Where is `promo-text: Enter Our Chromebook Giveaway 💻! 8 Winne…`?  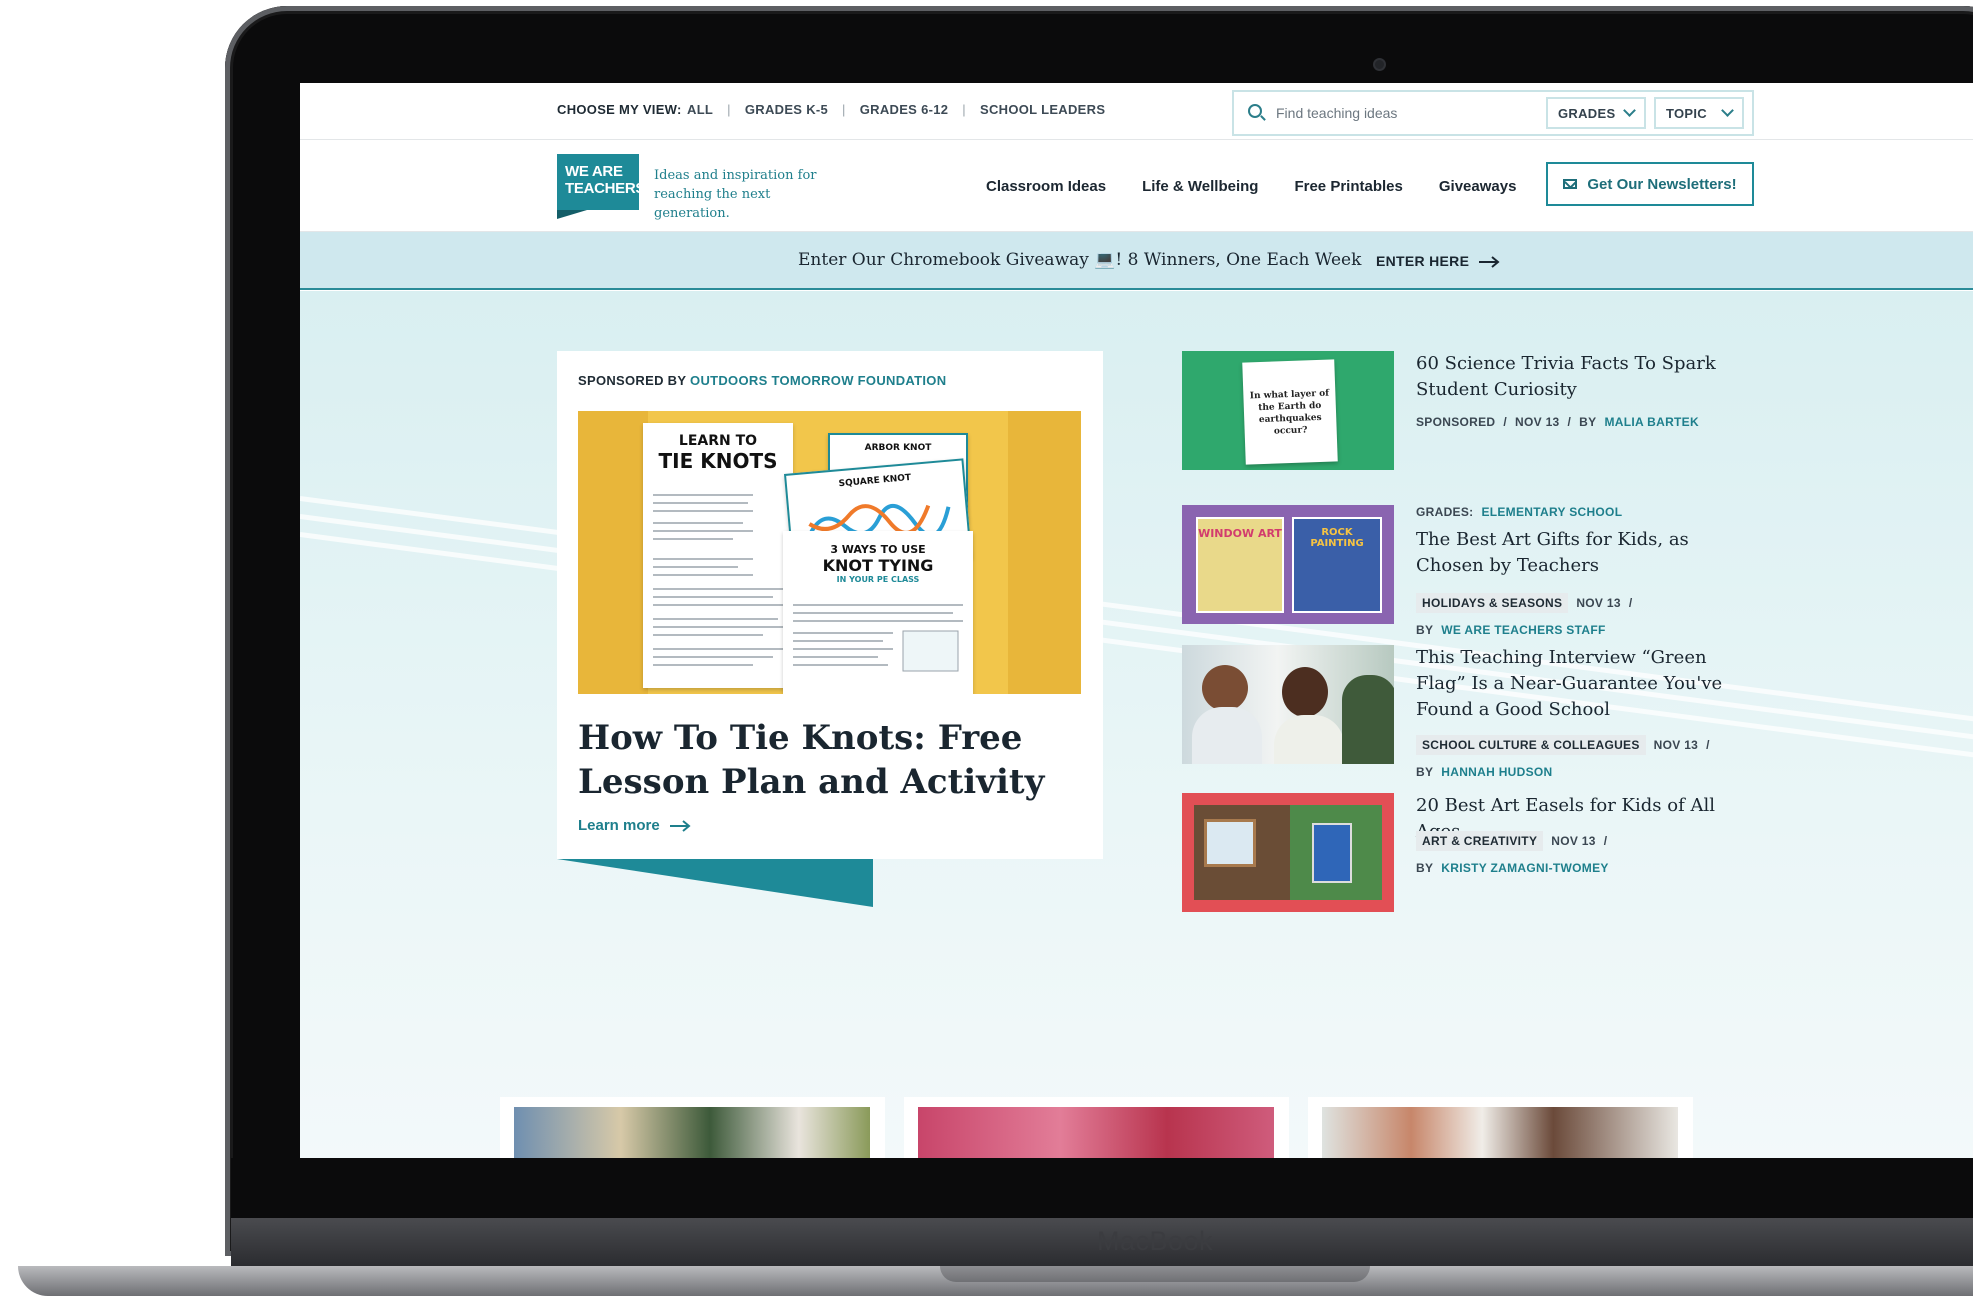 promo-text: Enter Our Chromebook Giveaway 💻! 8 Winne… is located at coordinates (1080, 260).